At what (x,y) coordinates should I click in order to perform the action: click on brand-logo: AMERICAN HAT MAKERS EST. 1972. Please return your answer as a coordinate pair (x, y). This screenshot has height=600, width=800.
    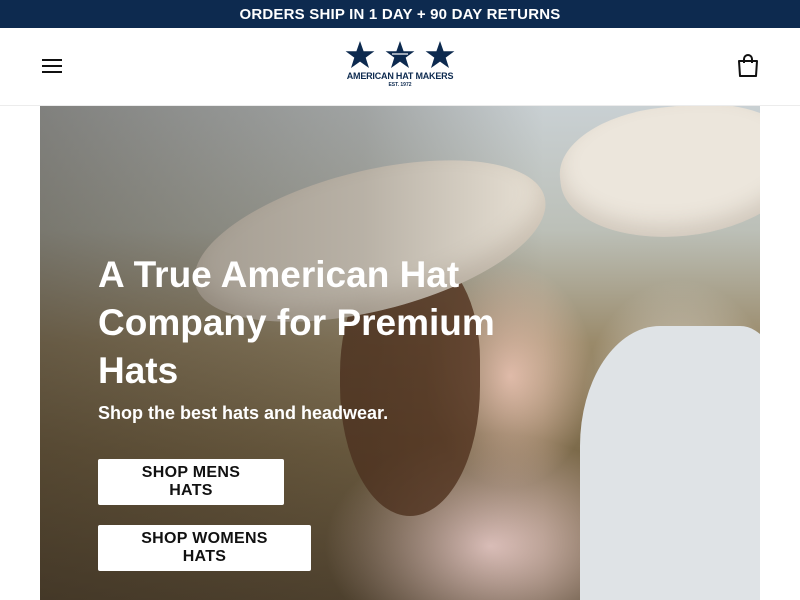
    Looking at the image, I should click on (400, 68).